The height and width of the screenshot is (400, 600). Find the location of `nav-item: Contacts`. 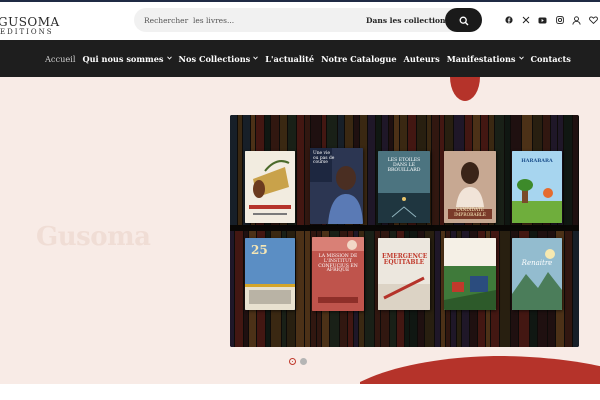

nav-item: Contacts is located at coordinates (551, 59).